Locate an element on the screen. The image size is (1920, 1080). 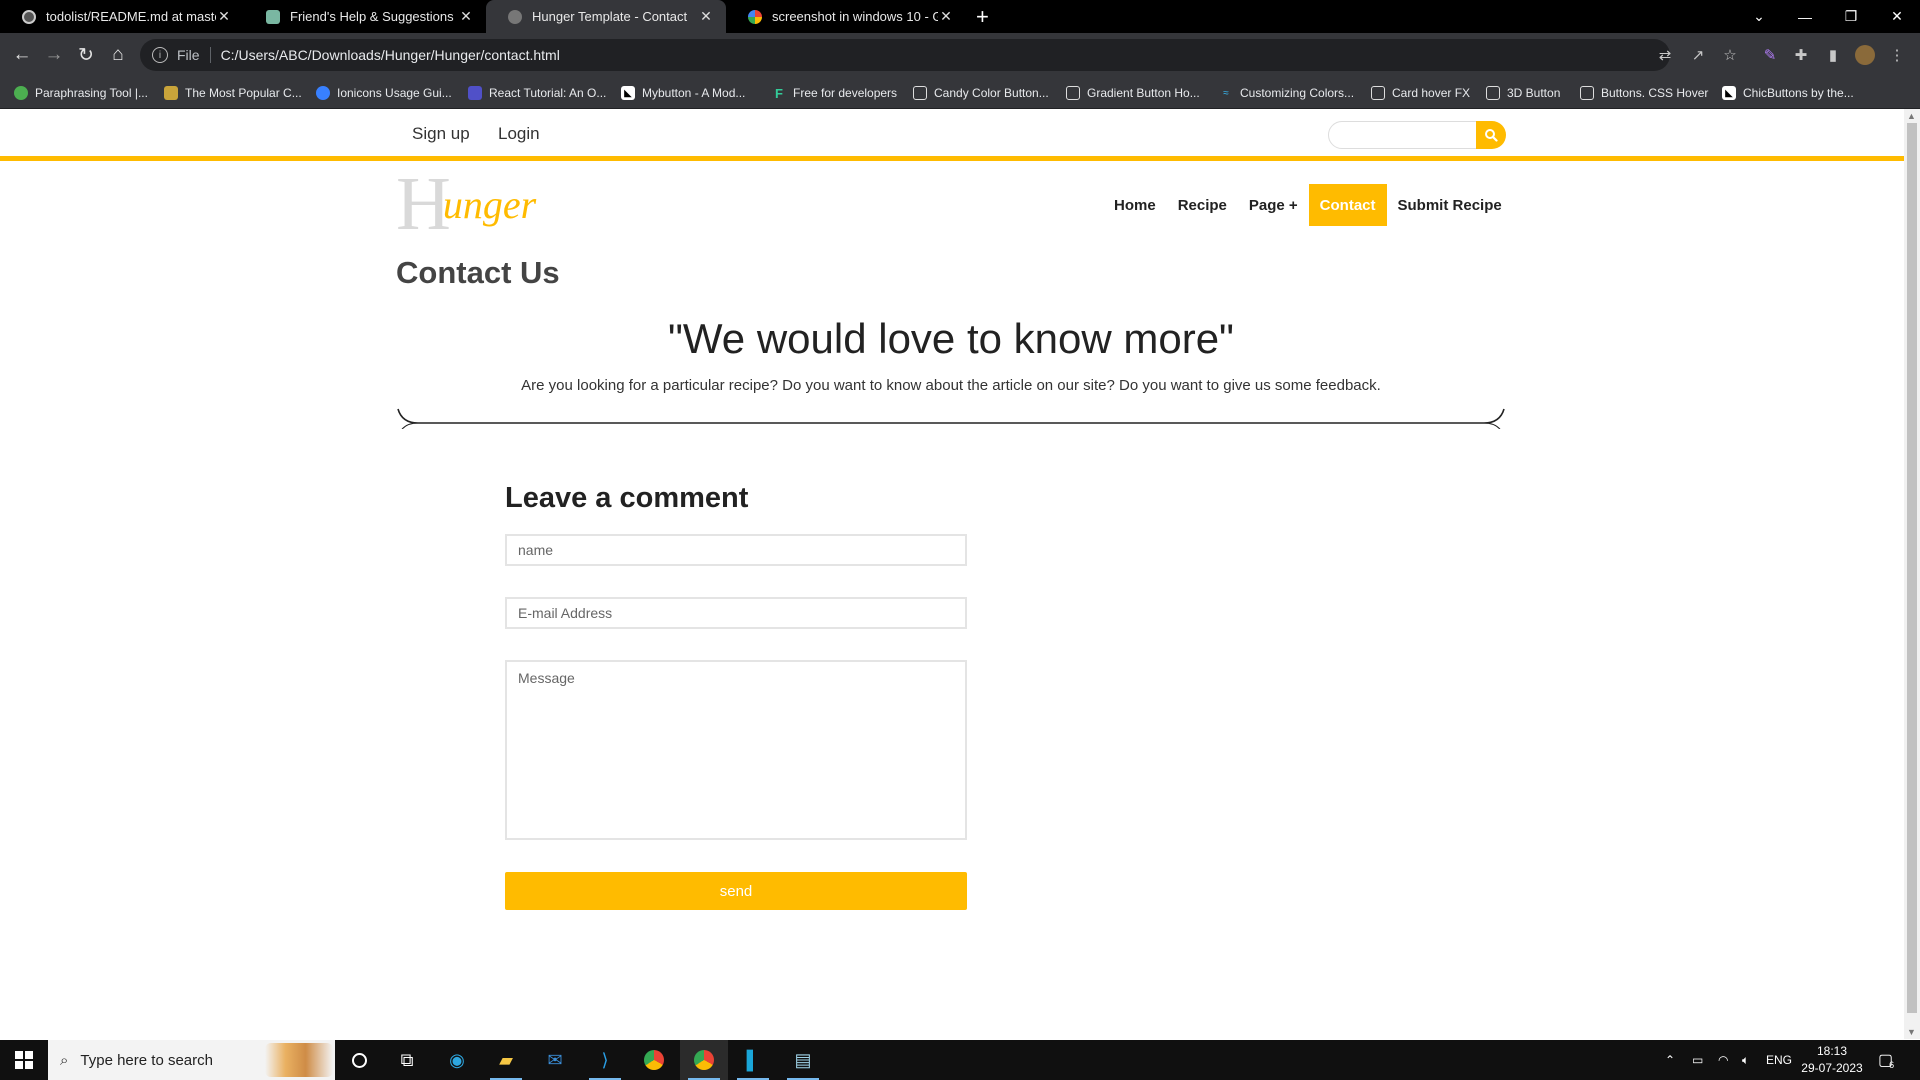
edge-icon: ◉ is located at coordinates (457, 1060).